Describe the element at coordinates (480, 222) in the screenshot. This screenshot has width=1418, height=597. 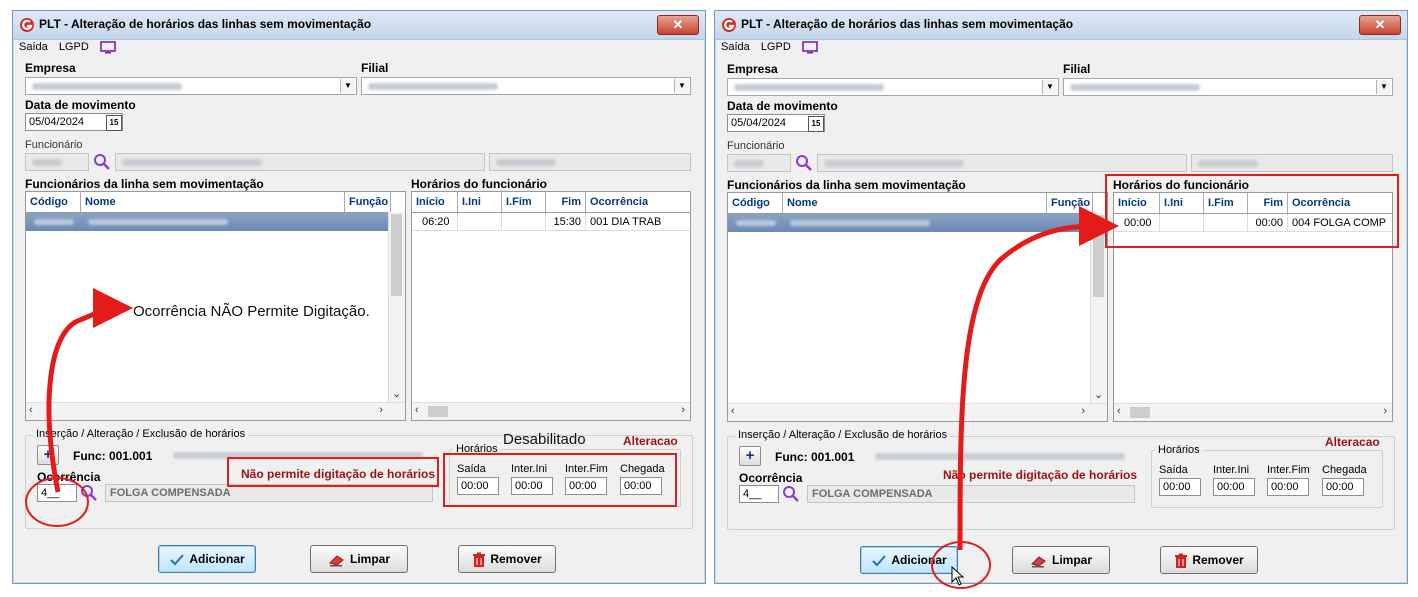
I see `cell-iini` at that location.